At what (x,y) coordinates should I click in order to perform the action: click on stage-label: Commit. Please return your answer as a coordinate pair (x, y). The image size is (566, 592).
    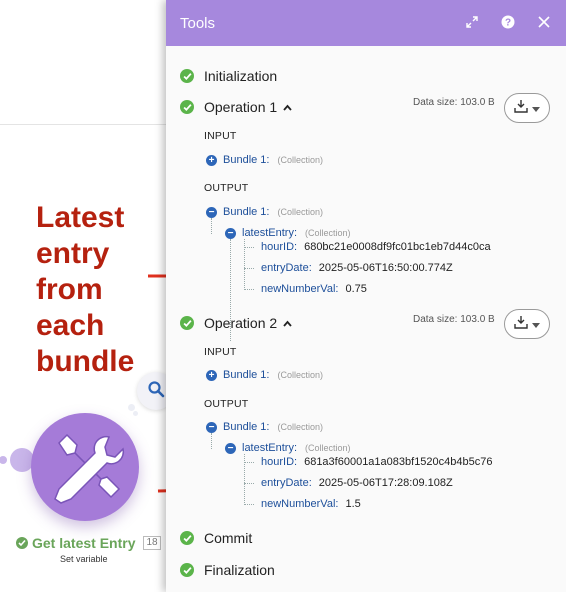
    Looking at the image, I should click on (228, 538).